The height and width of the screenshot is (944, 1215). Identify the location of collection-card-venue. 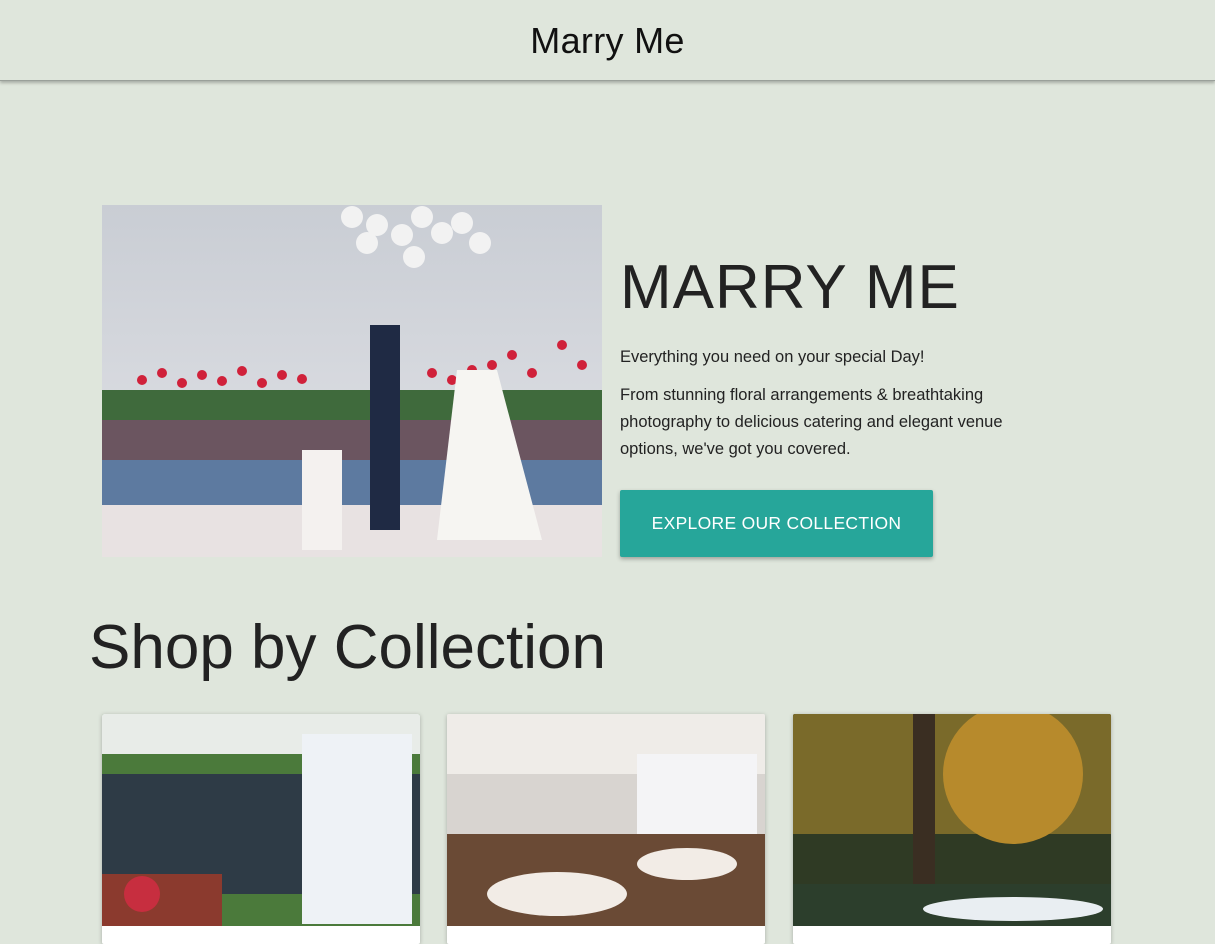
(606, 829).